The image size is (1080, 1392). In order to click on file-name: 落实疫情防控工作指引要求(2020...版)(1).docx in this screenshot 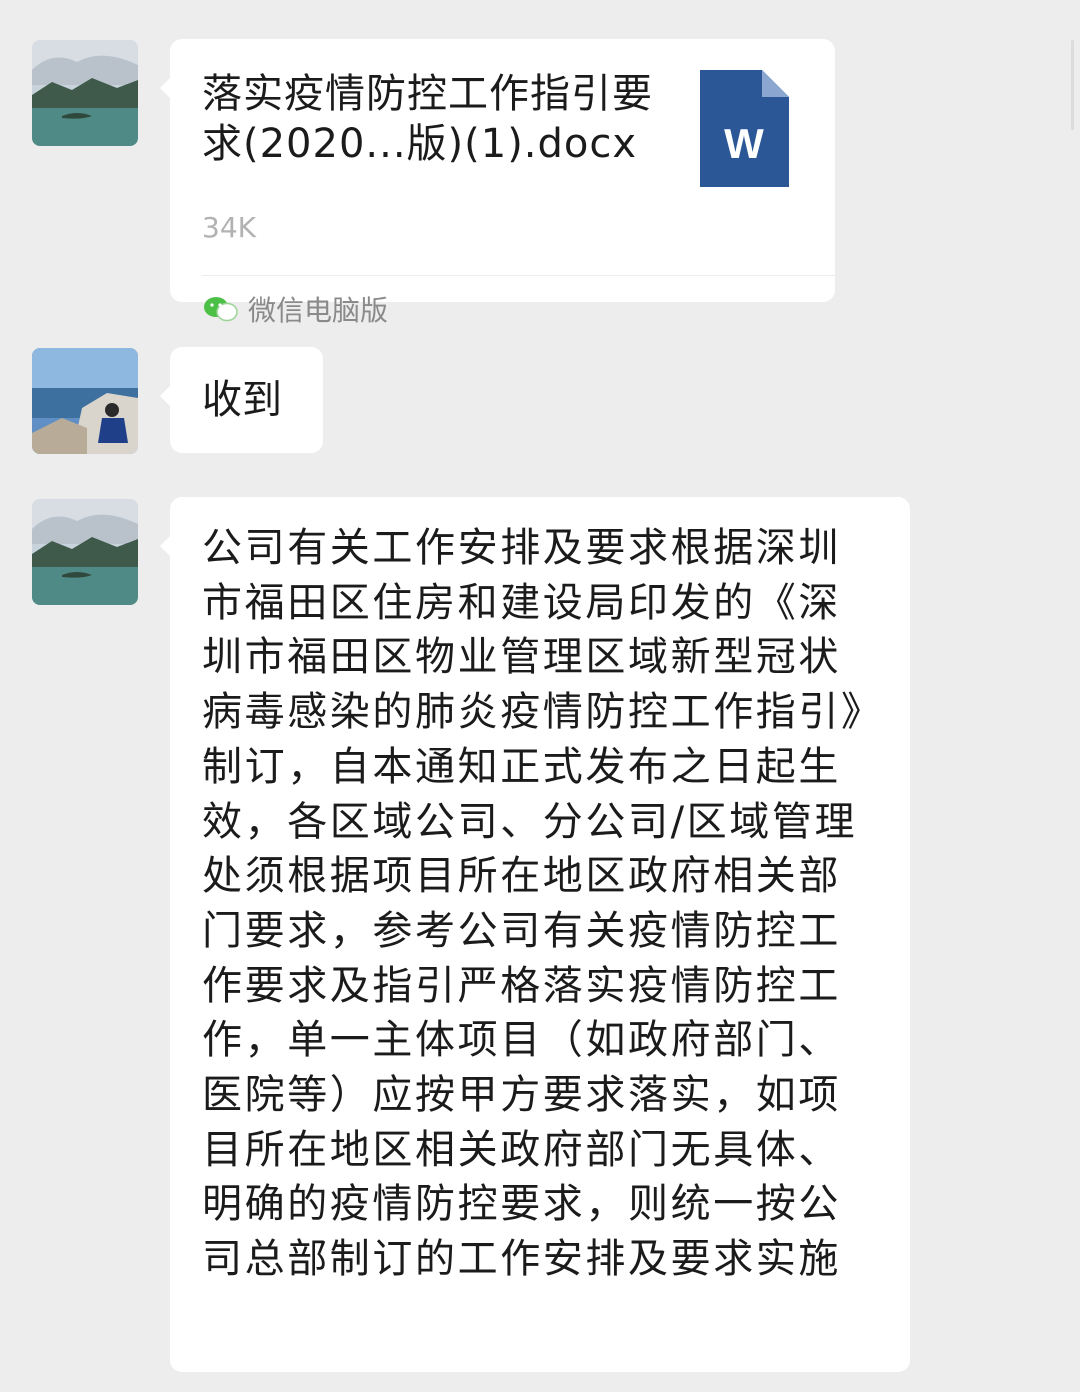, I will do `click(427, 119)`.